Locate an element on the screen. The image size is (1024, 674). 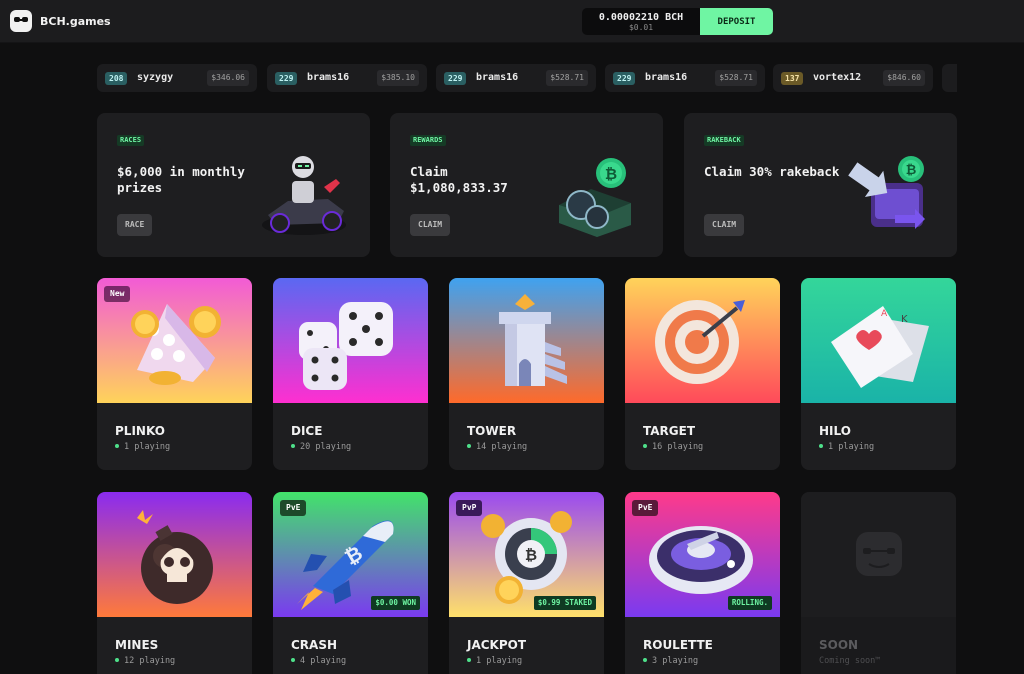
kart-robot-icon is located at coordinates (304, 195).